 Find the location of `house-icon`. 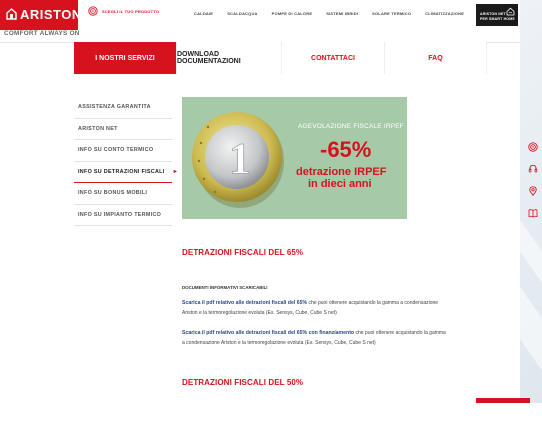

house-icon is located at coordinates (11, 14).